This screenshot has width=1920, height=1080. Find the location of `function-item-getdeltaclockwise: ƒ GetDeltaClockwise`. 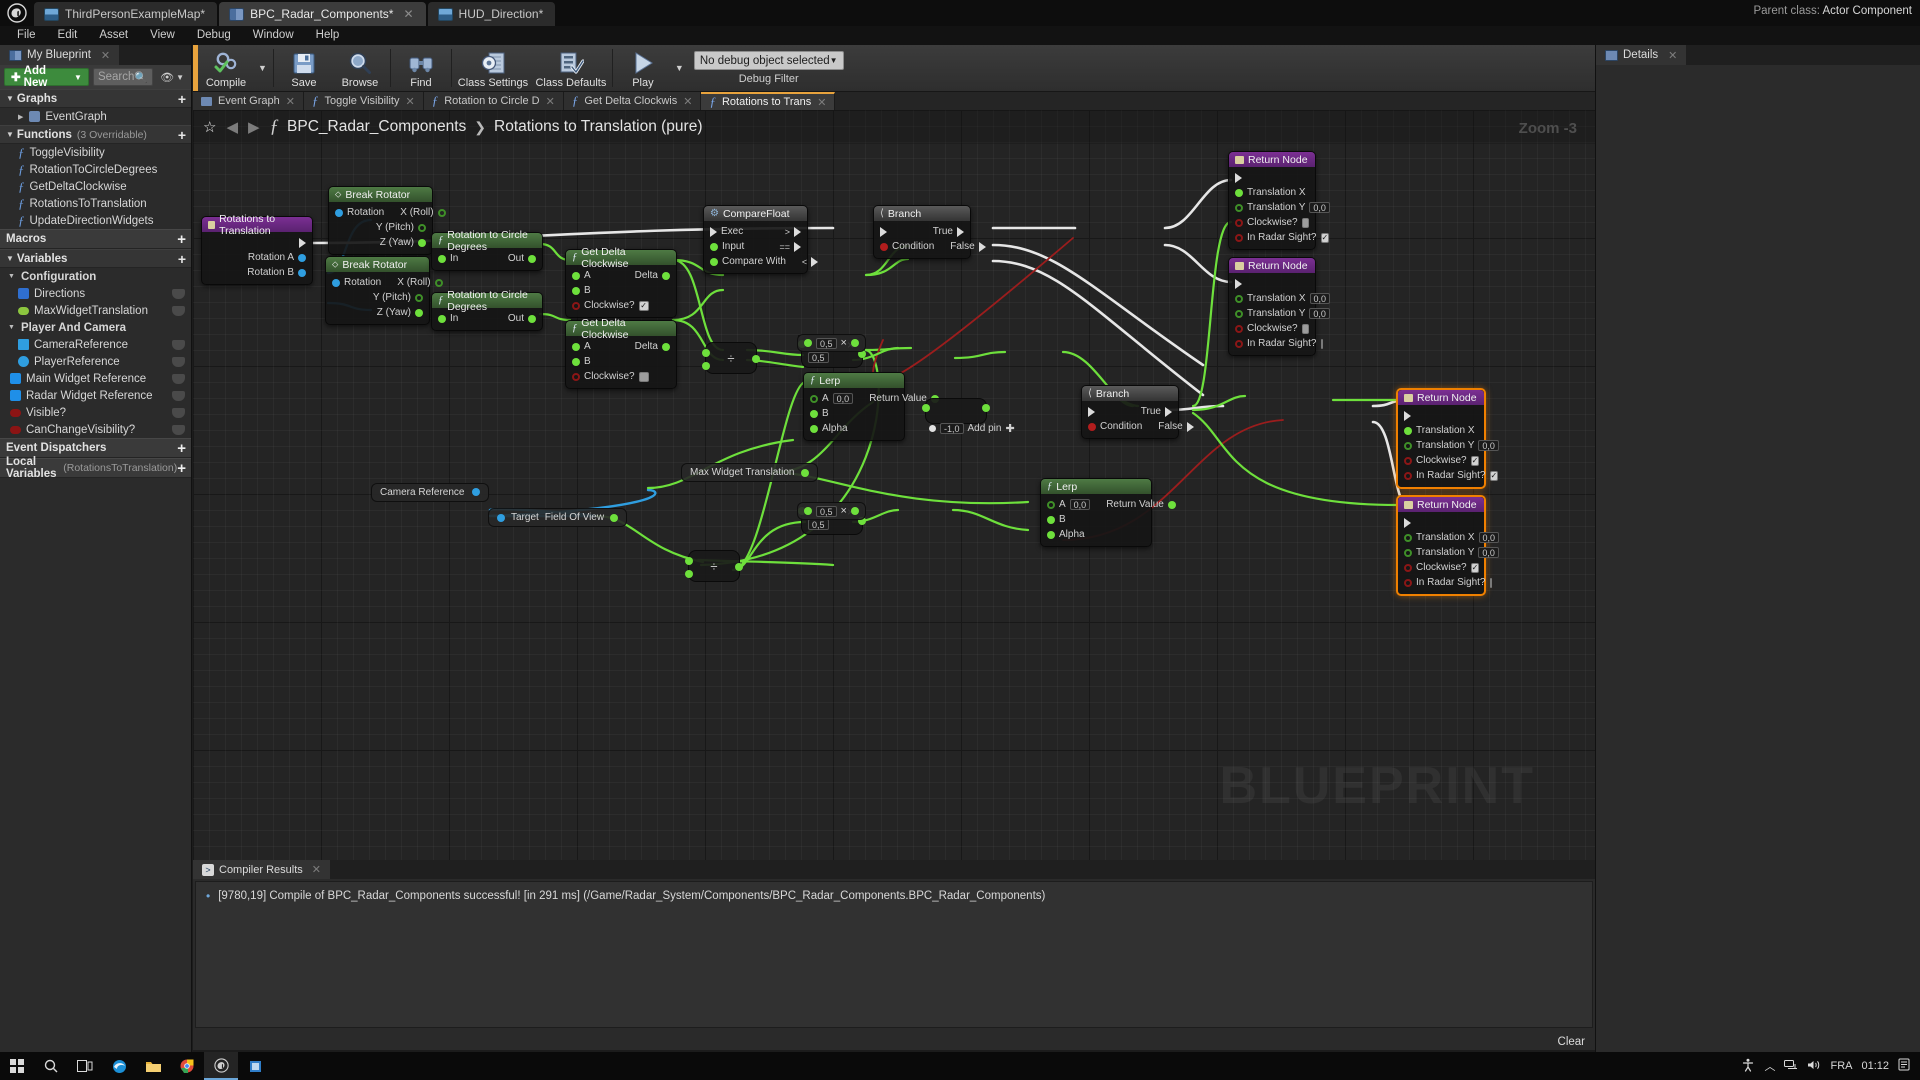

function-item-getdeltaclockwise: ƒ GetDeltaClockwise is located at coordinates (95, 186).